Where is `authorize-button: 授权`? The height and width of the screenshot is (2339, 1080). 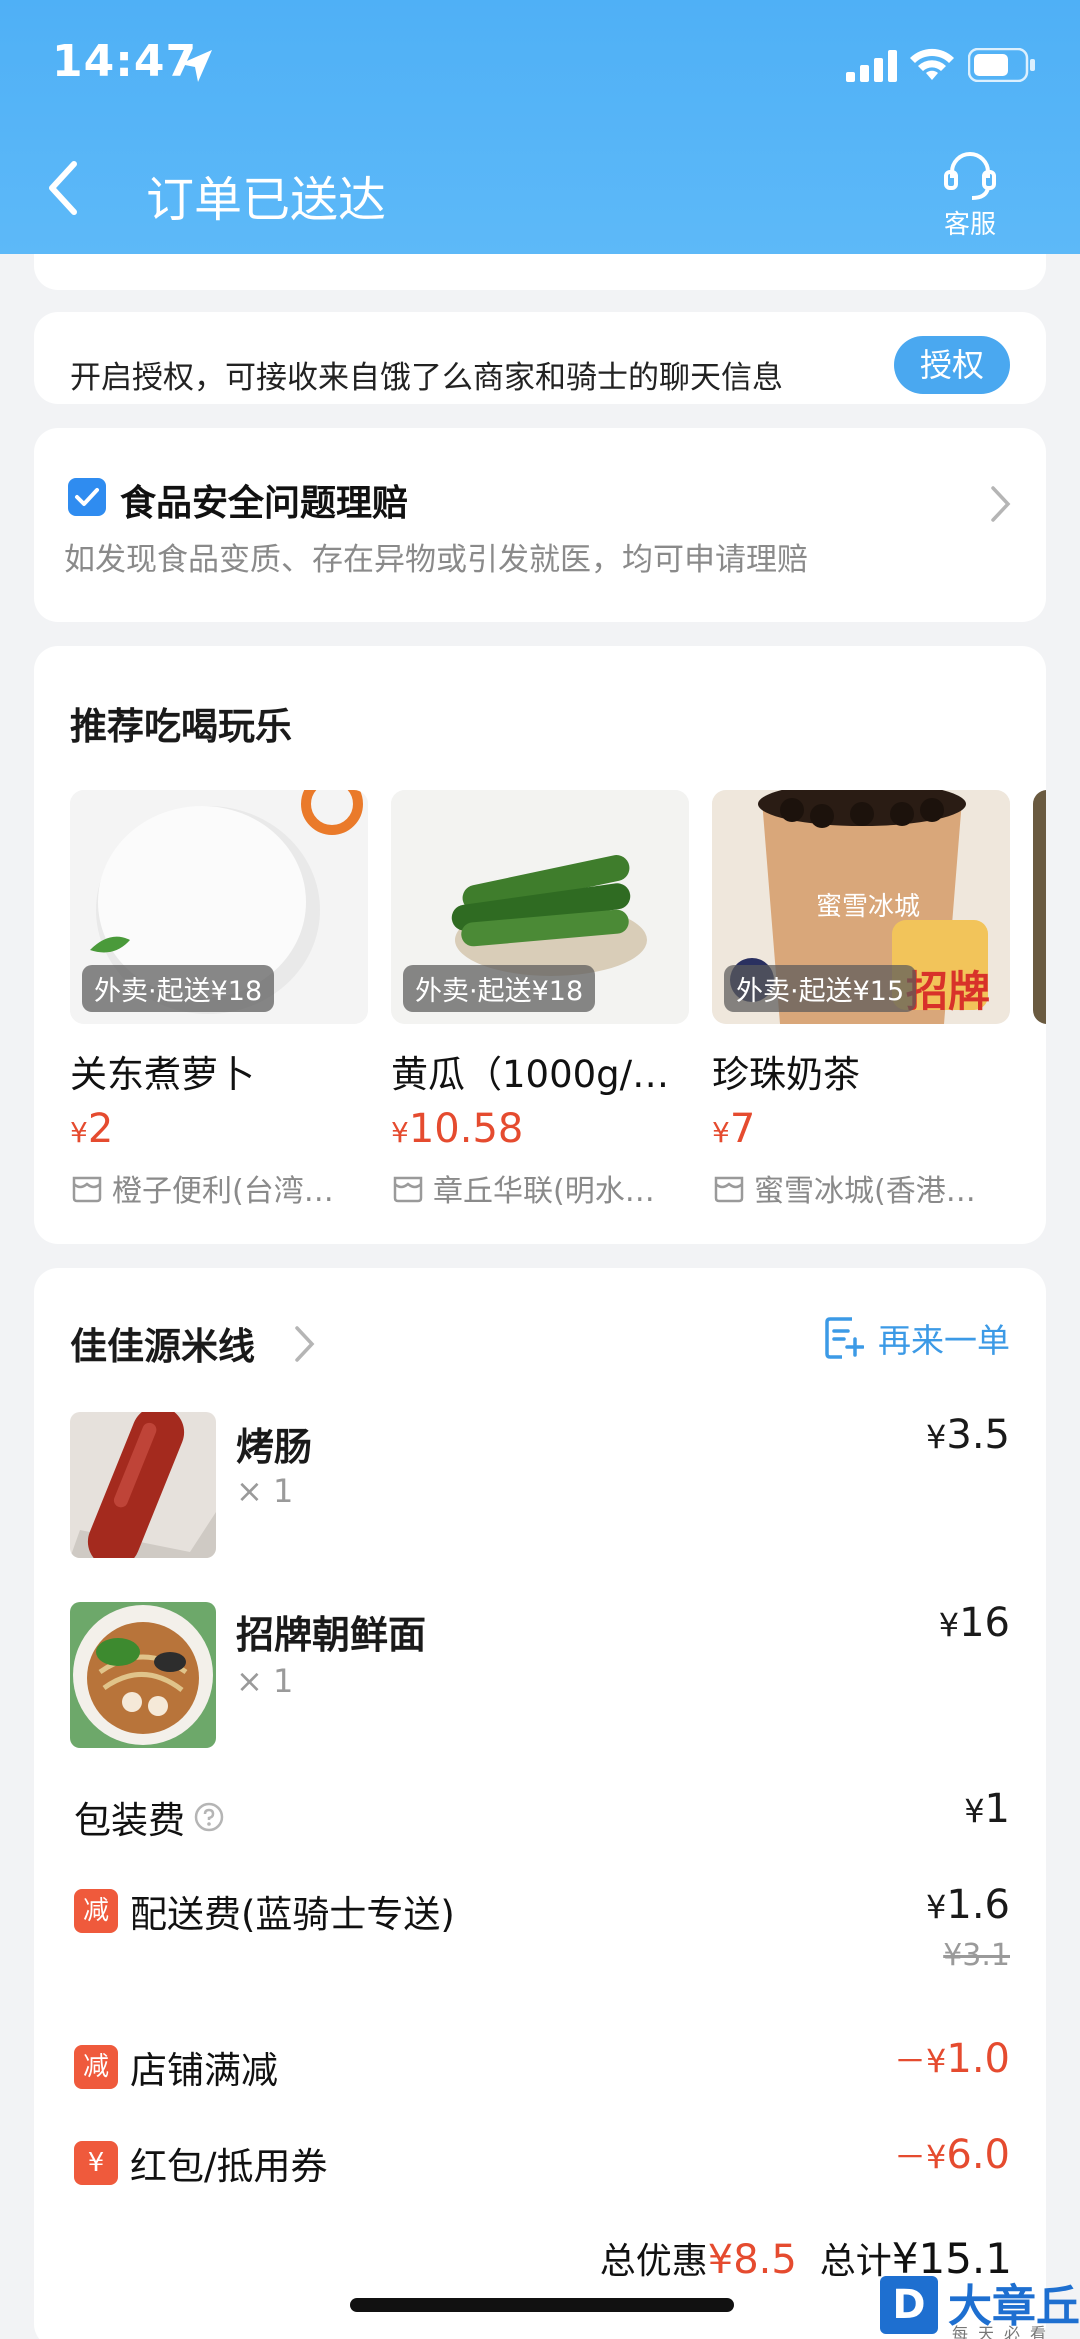 authorize-button: 授权 is located at coordinates (952, 365).